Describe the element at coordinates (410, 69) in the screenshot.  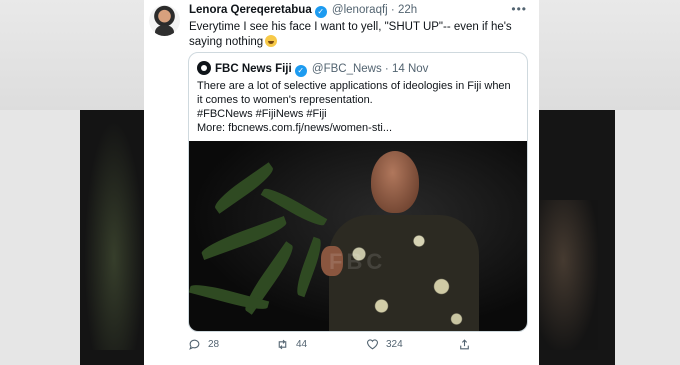
I see `quoted-tweet-date: 14 Nov` at that location.